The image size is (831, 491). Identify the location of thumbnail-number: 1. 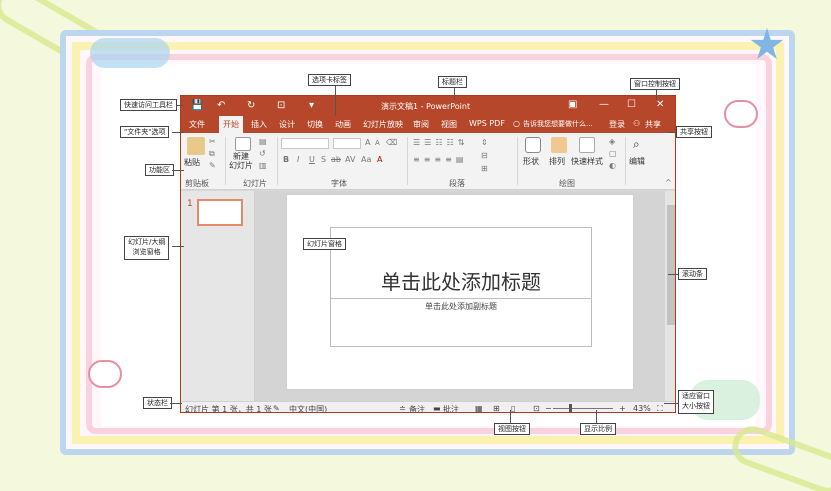
(190, 204).